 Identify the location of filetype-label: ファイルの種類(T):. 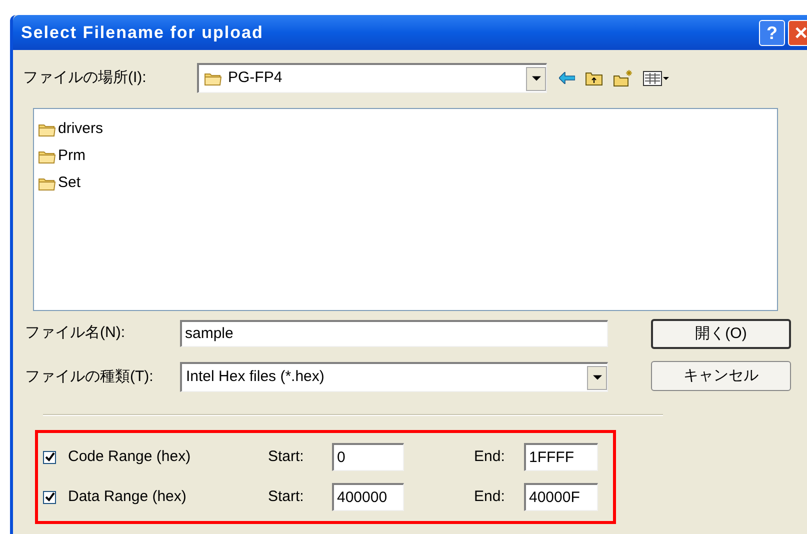
(89, 376).